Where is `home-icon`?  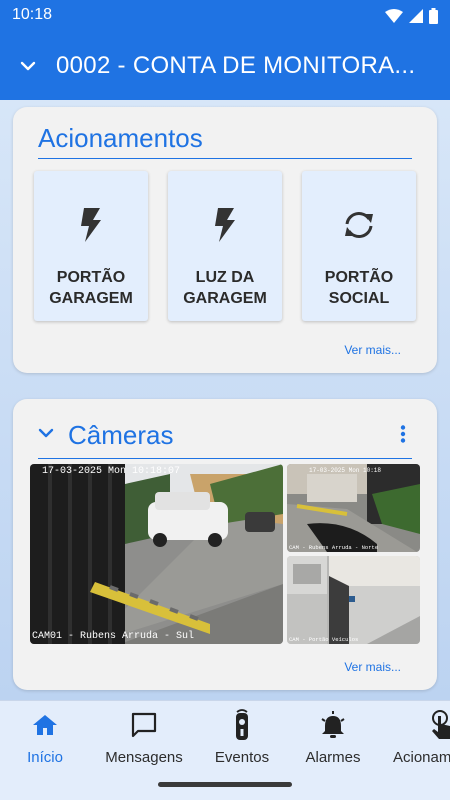 home-icon is located at coordinates (45, 725).